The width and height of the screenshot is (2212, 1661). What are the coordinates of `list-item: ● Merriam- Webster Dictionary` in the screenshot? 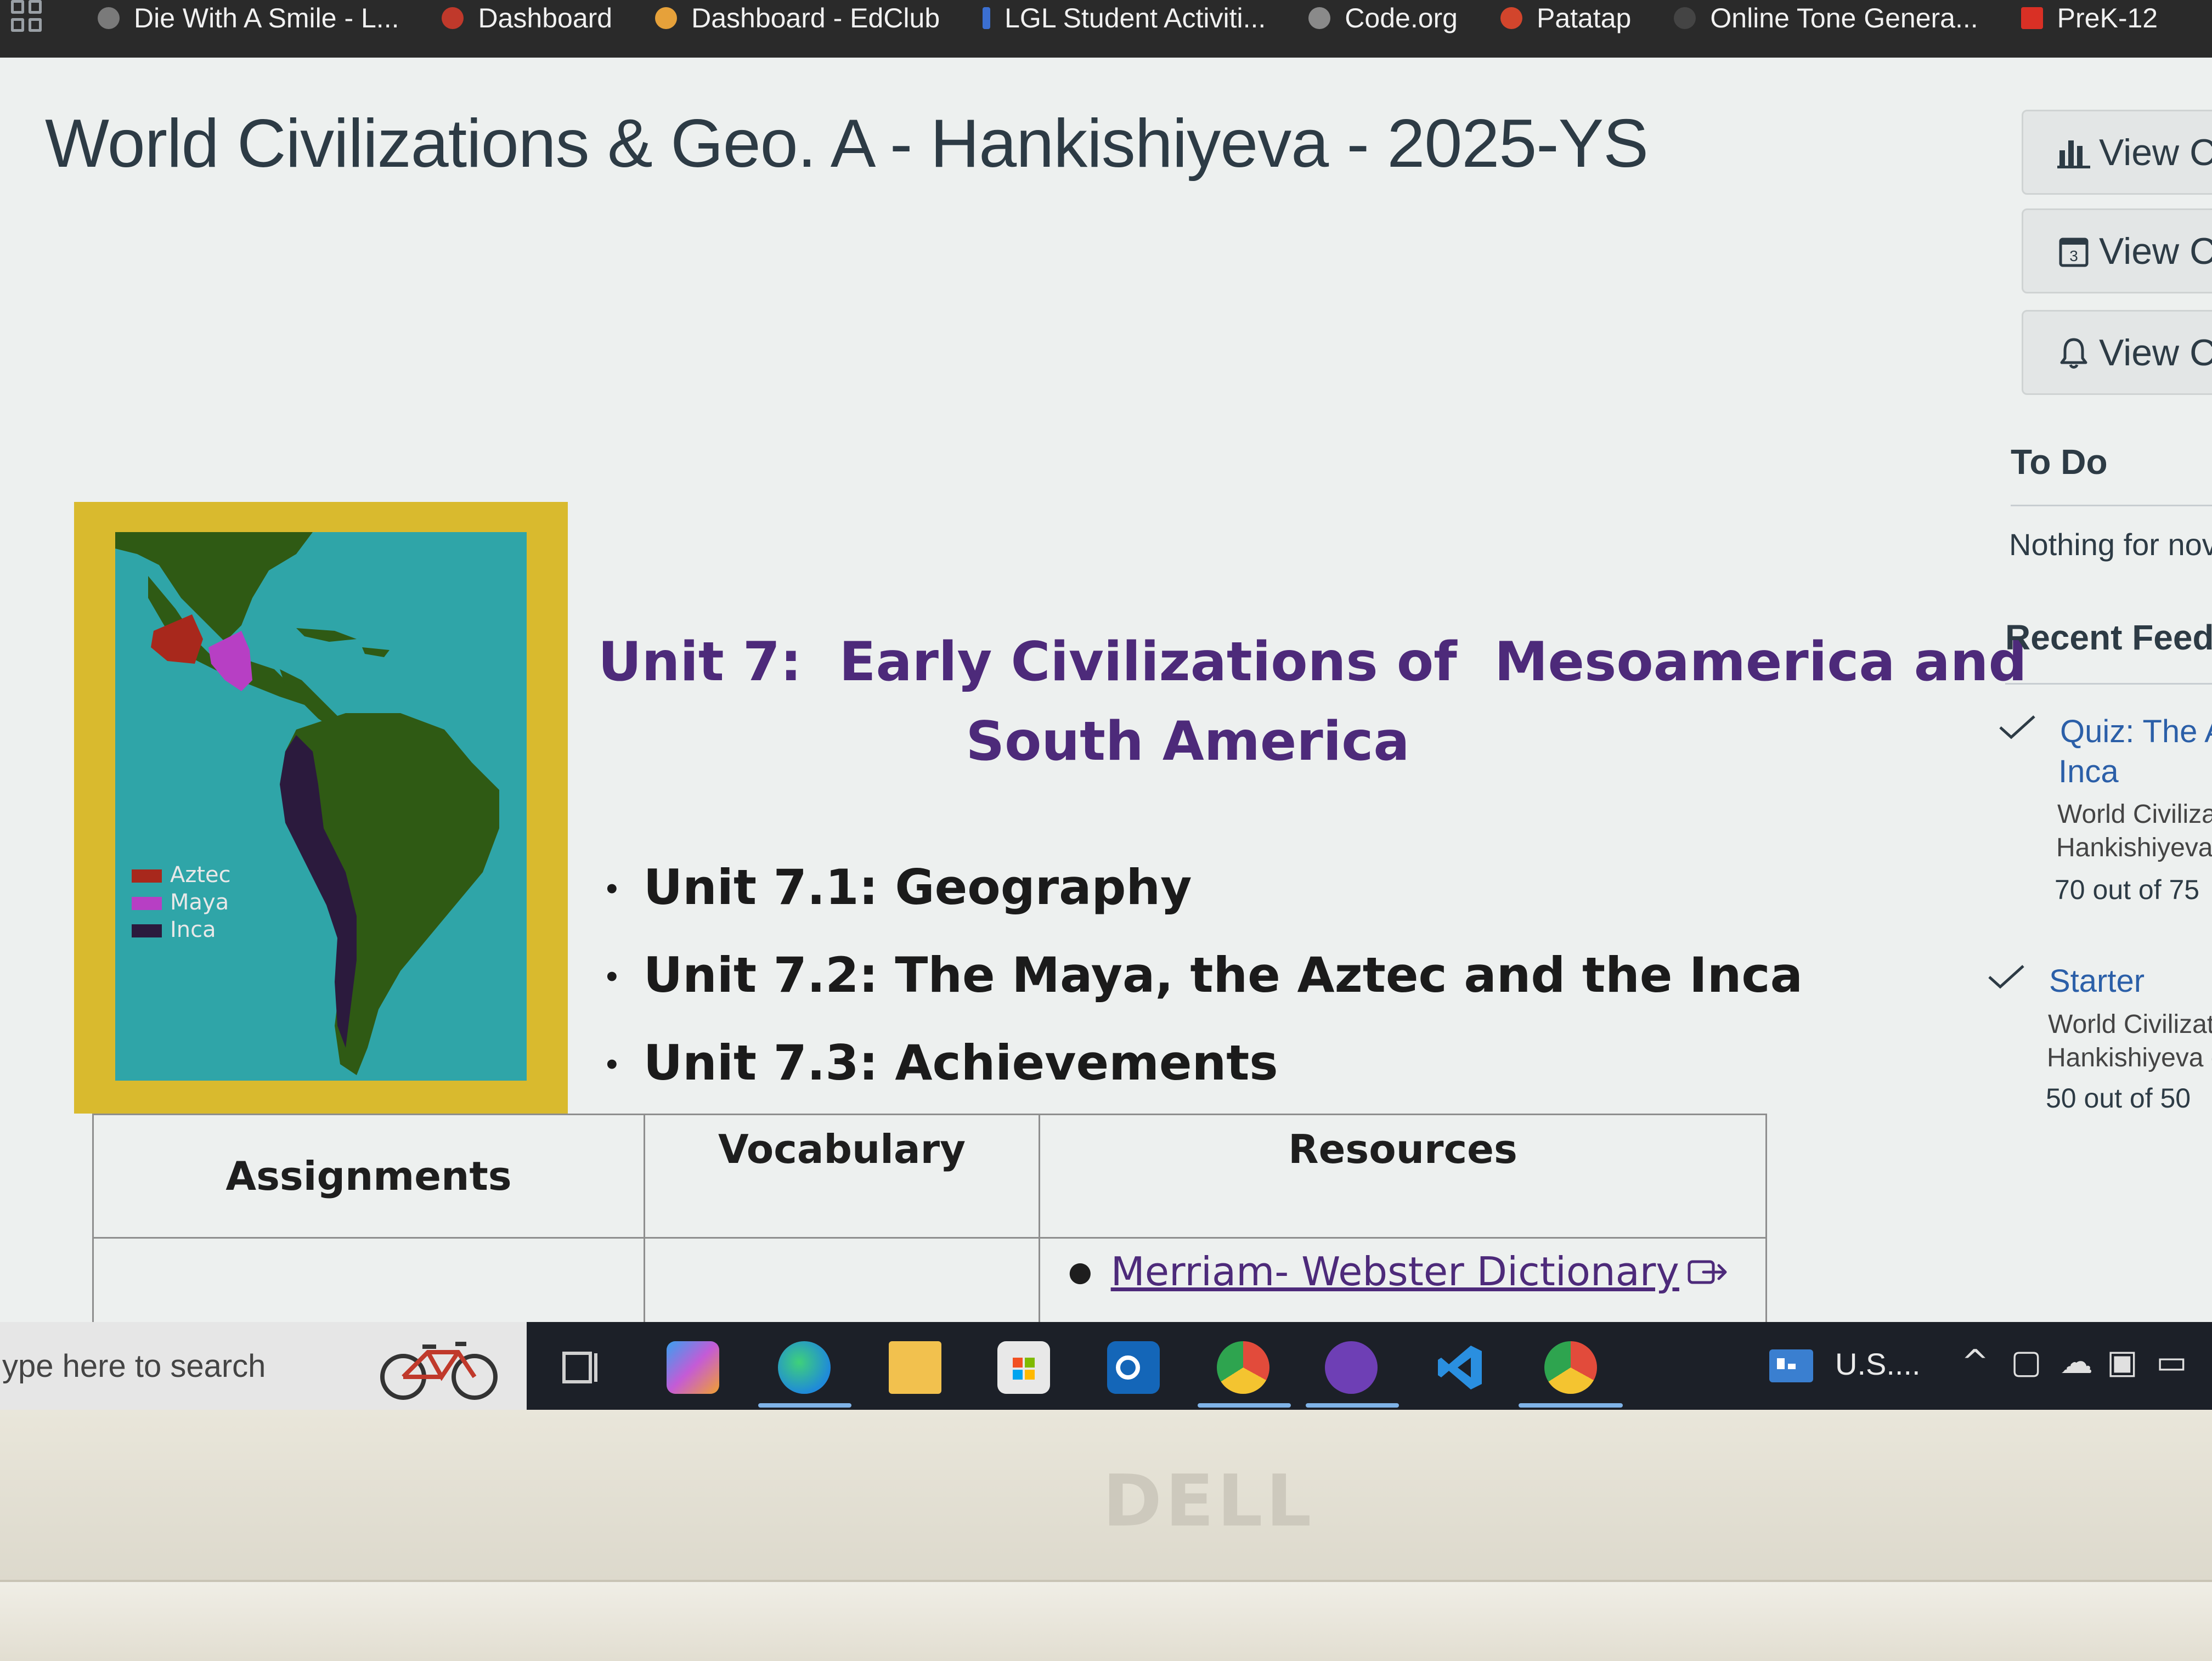 It's located at (1417, 1271).